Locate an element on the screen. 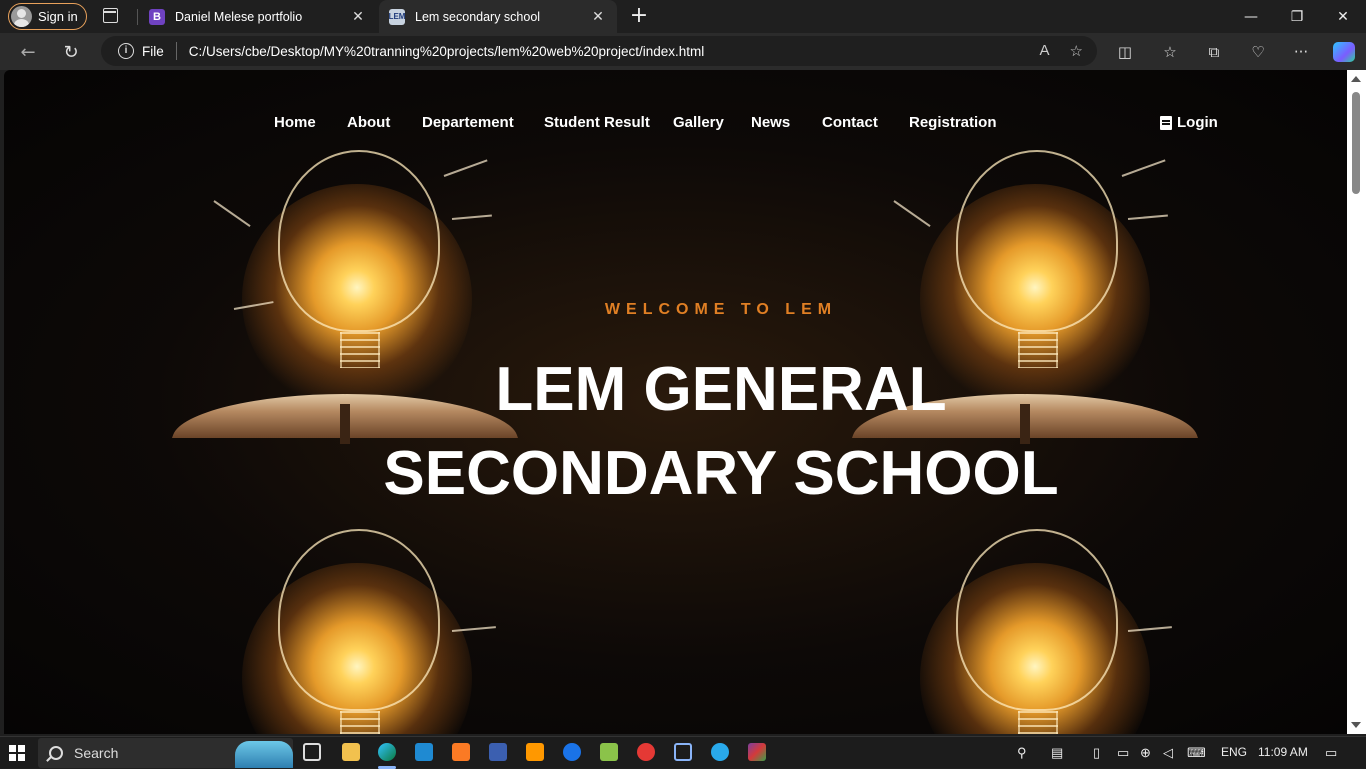 The height and width of the screenshot is (769, 1366). tab-title: Lem secondary school is located at coordinates (478, 16).